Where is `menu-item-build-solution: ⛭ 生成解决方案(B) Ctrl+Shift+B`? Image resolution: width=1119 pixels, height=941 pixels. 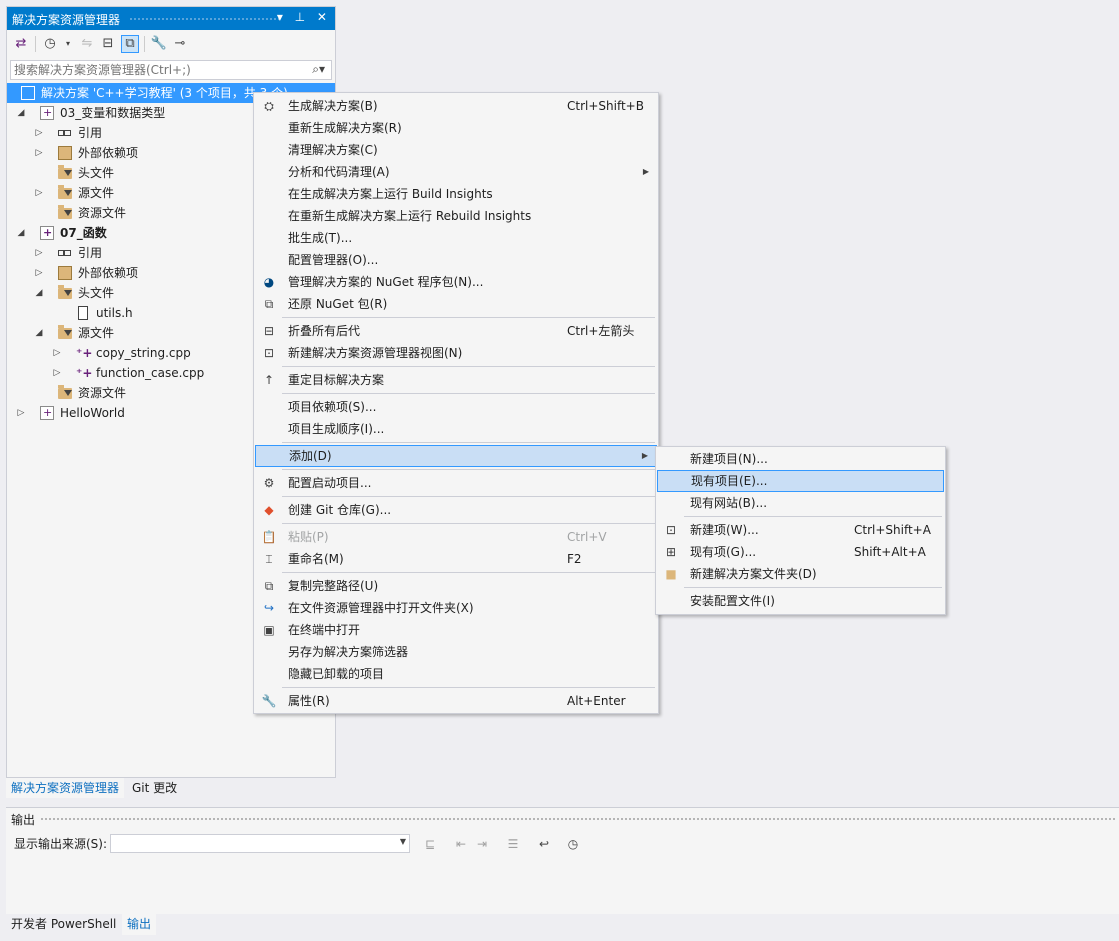 menu-item-build-solution: ⛭ 生成解决方案(B) Ctrl+Shift+B is located at coordinates (456, 106).